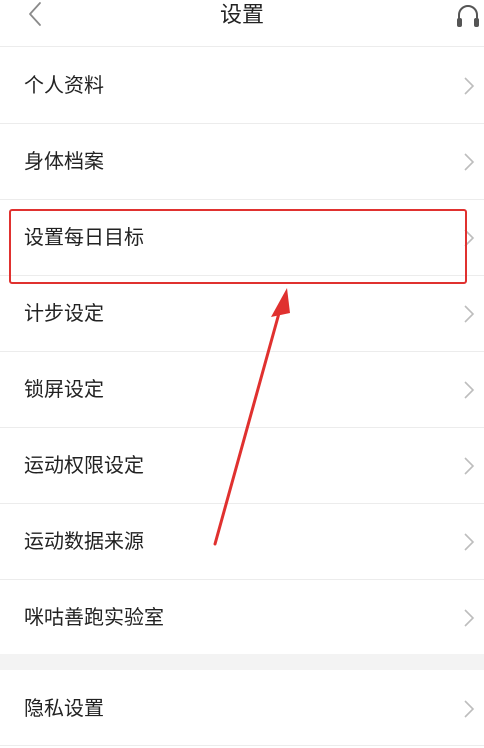 Image resolution: width=484 pixels, height=748 pixels. What do you see at coordinates (251, 417) in the screenshot?
I see `annotation-arrow` at bounding box center [251, 417].